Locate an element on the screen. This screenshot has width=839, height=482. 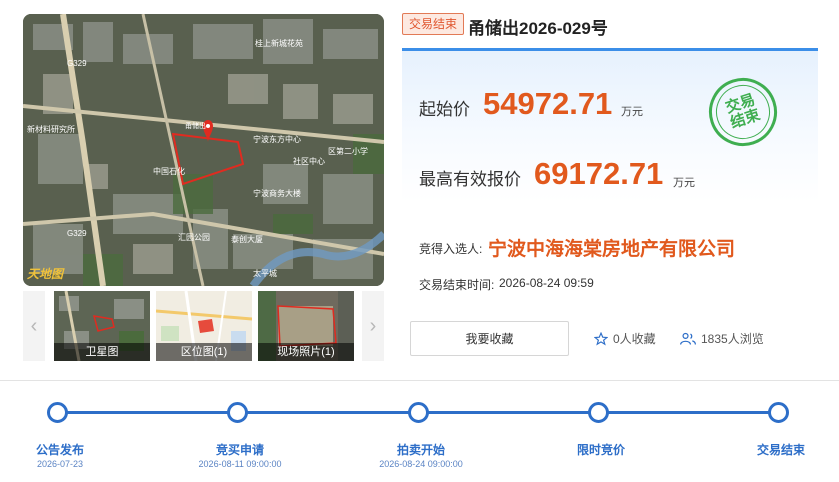
timeline-step-label: 限时竞价 is located at coordinates (601, 450).